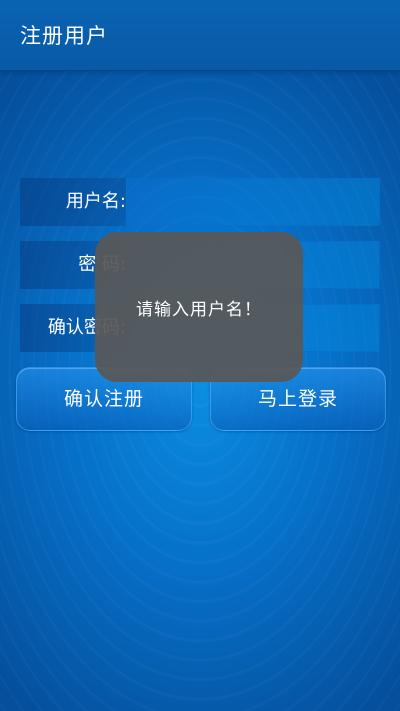 The image size is (400, 711). Describe the element at coordinates (199, 309) in the screenshot. I see `toast-text: 请输入用户名！` at that location.